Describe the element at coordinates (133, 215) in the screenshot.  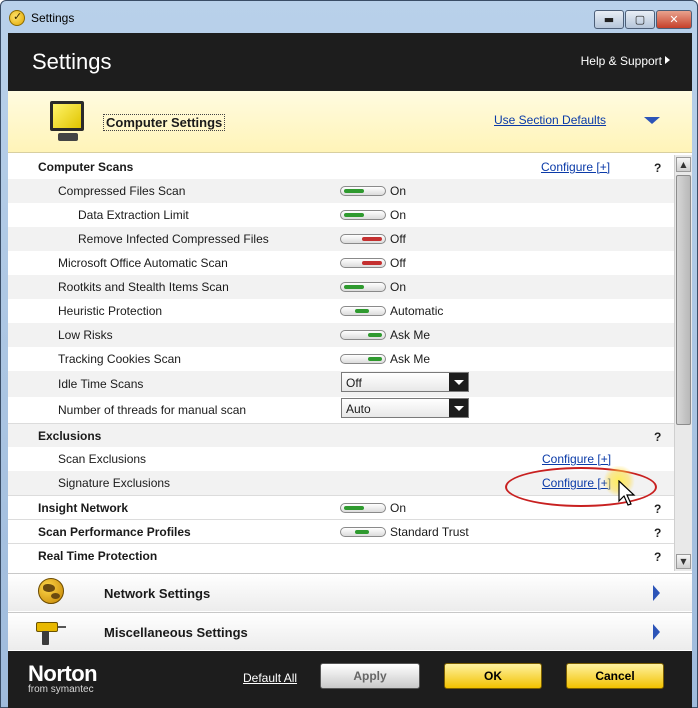
I see `row-label: Data Extraction Limit` at that location.